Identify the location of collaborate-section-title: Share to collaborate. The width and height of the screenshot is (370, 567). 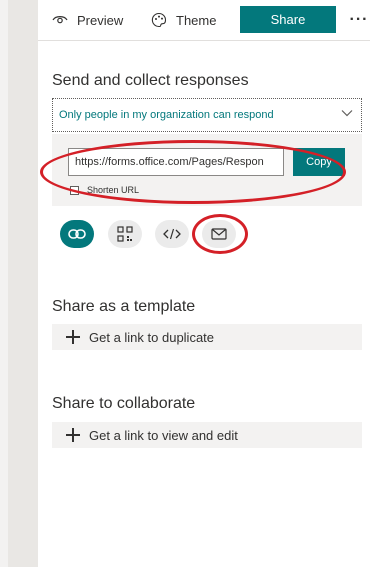
(124, 403).